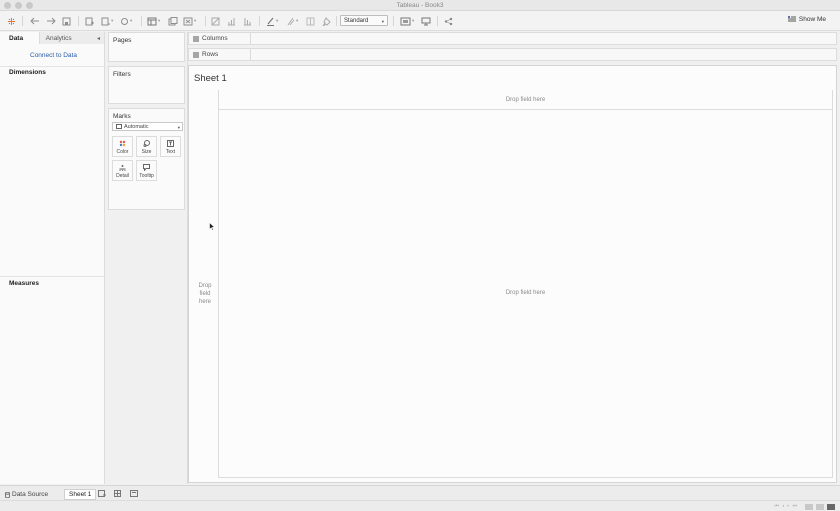  I want to click on new-data-source-icon, so click(89, 21).